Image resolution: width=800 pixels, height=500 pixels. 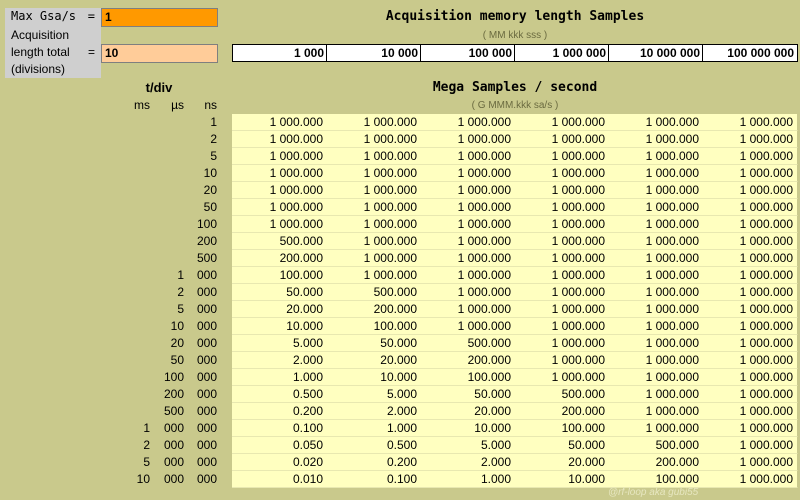 What do you see at coordinates (159, 17) in the screenshot?
I see `max-gsa-input: 1` at bounding box center [159, 17].